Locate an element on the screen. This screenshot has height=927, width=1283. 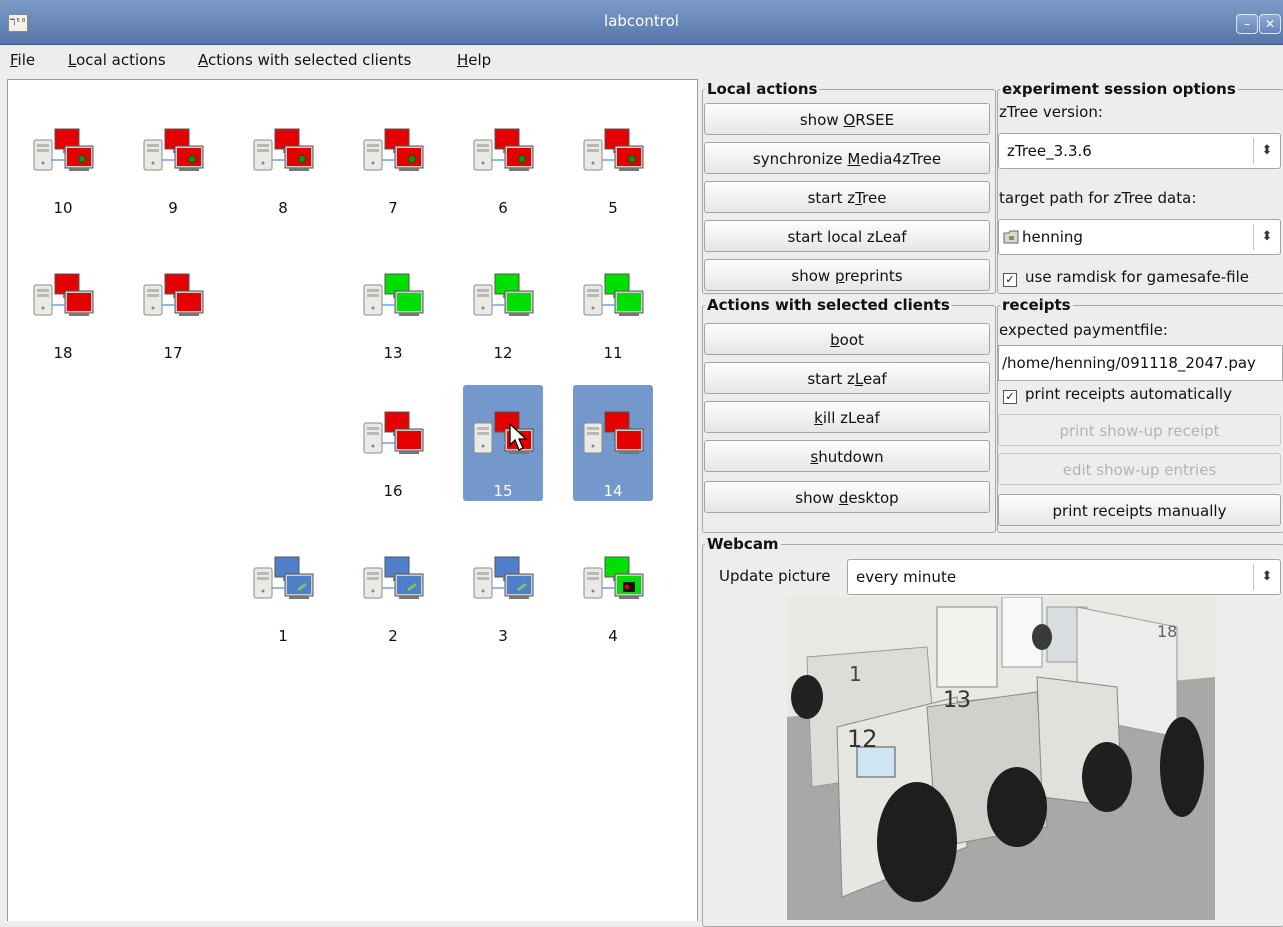
print-auto-label: print receipts automatically is located at coordinates (1128, 394).